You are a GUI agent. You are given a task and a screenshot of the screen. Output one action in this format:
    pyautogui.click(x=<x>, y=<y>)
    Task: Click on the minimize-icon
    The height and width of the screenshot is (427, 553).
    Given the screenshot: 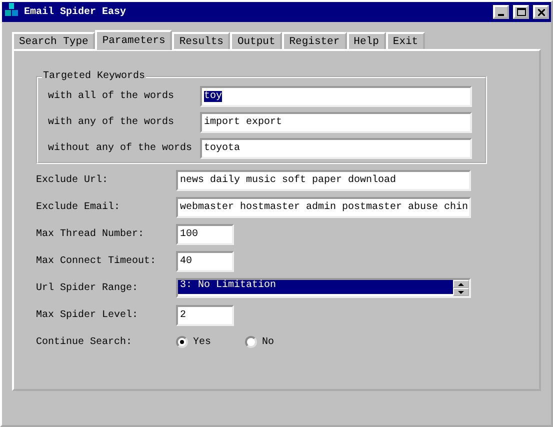 What is the action you would take?
    pyautogui.click(x=501, y=15)
    